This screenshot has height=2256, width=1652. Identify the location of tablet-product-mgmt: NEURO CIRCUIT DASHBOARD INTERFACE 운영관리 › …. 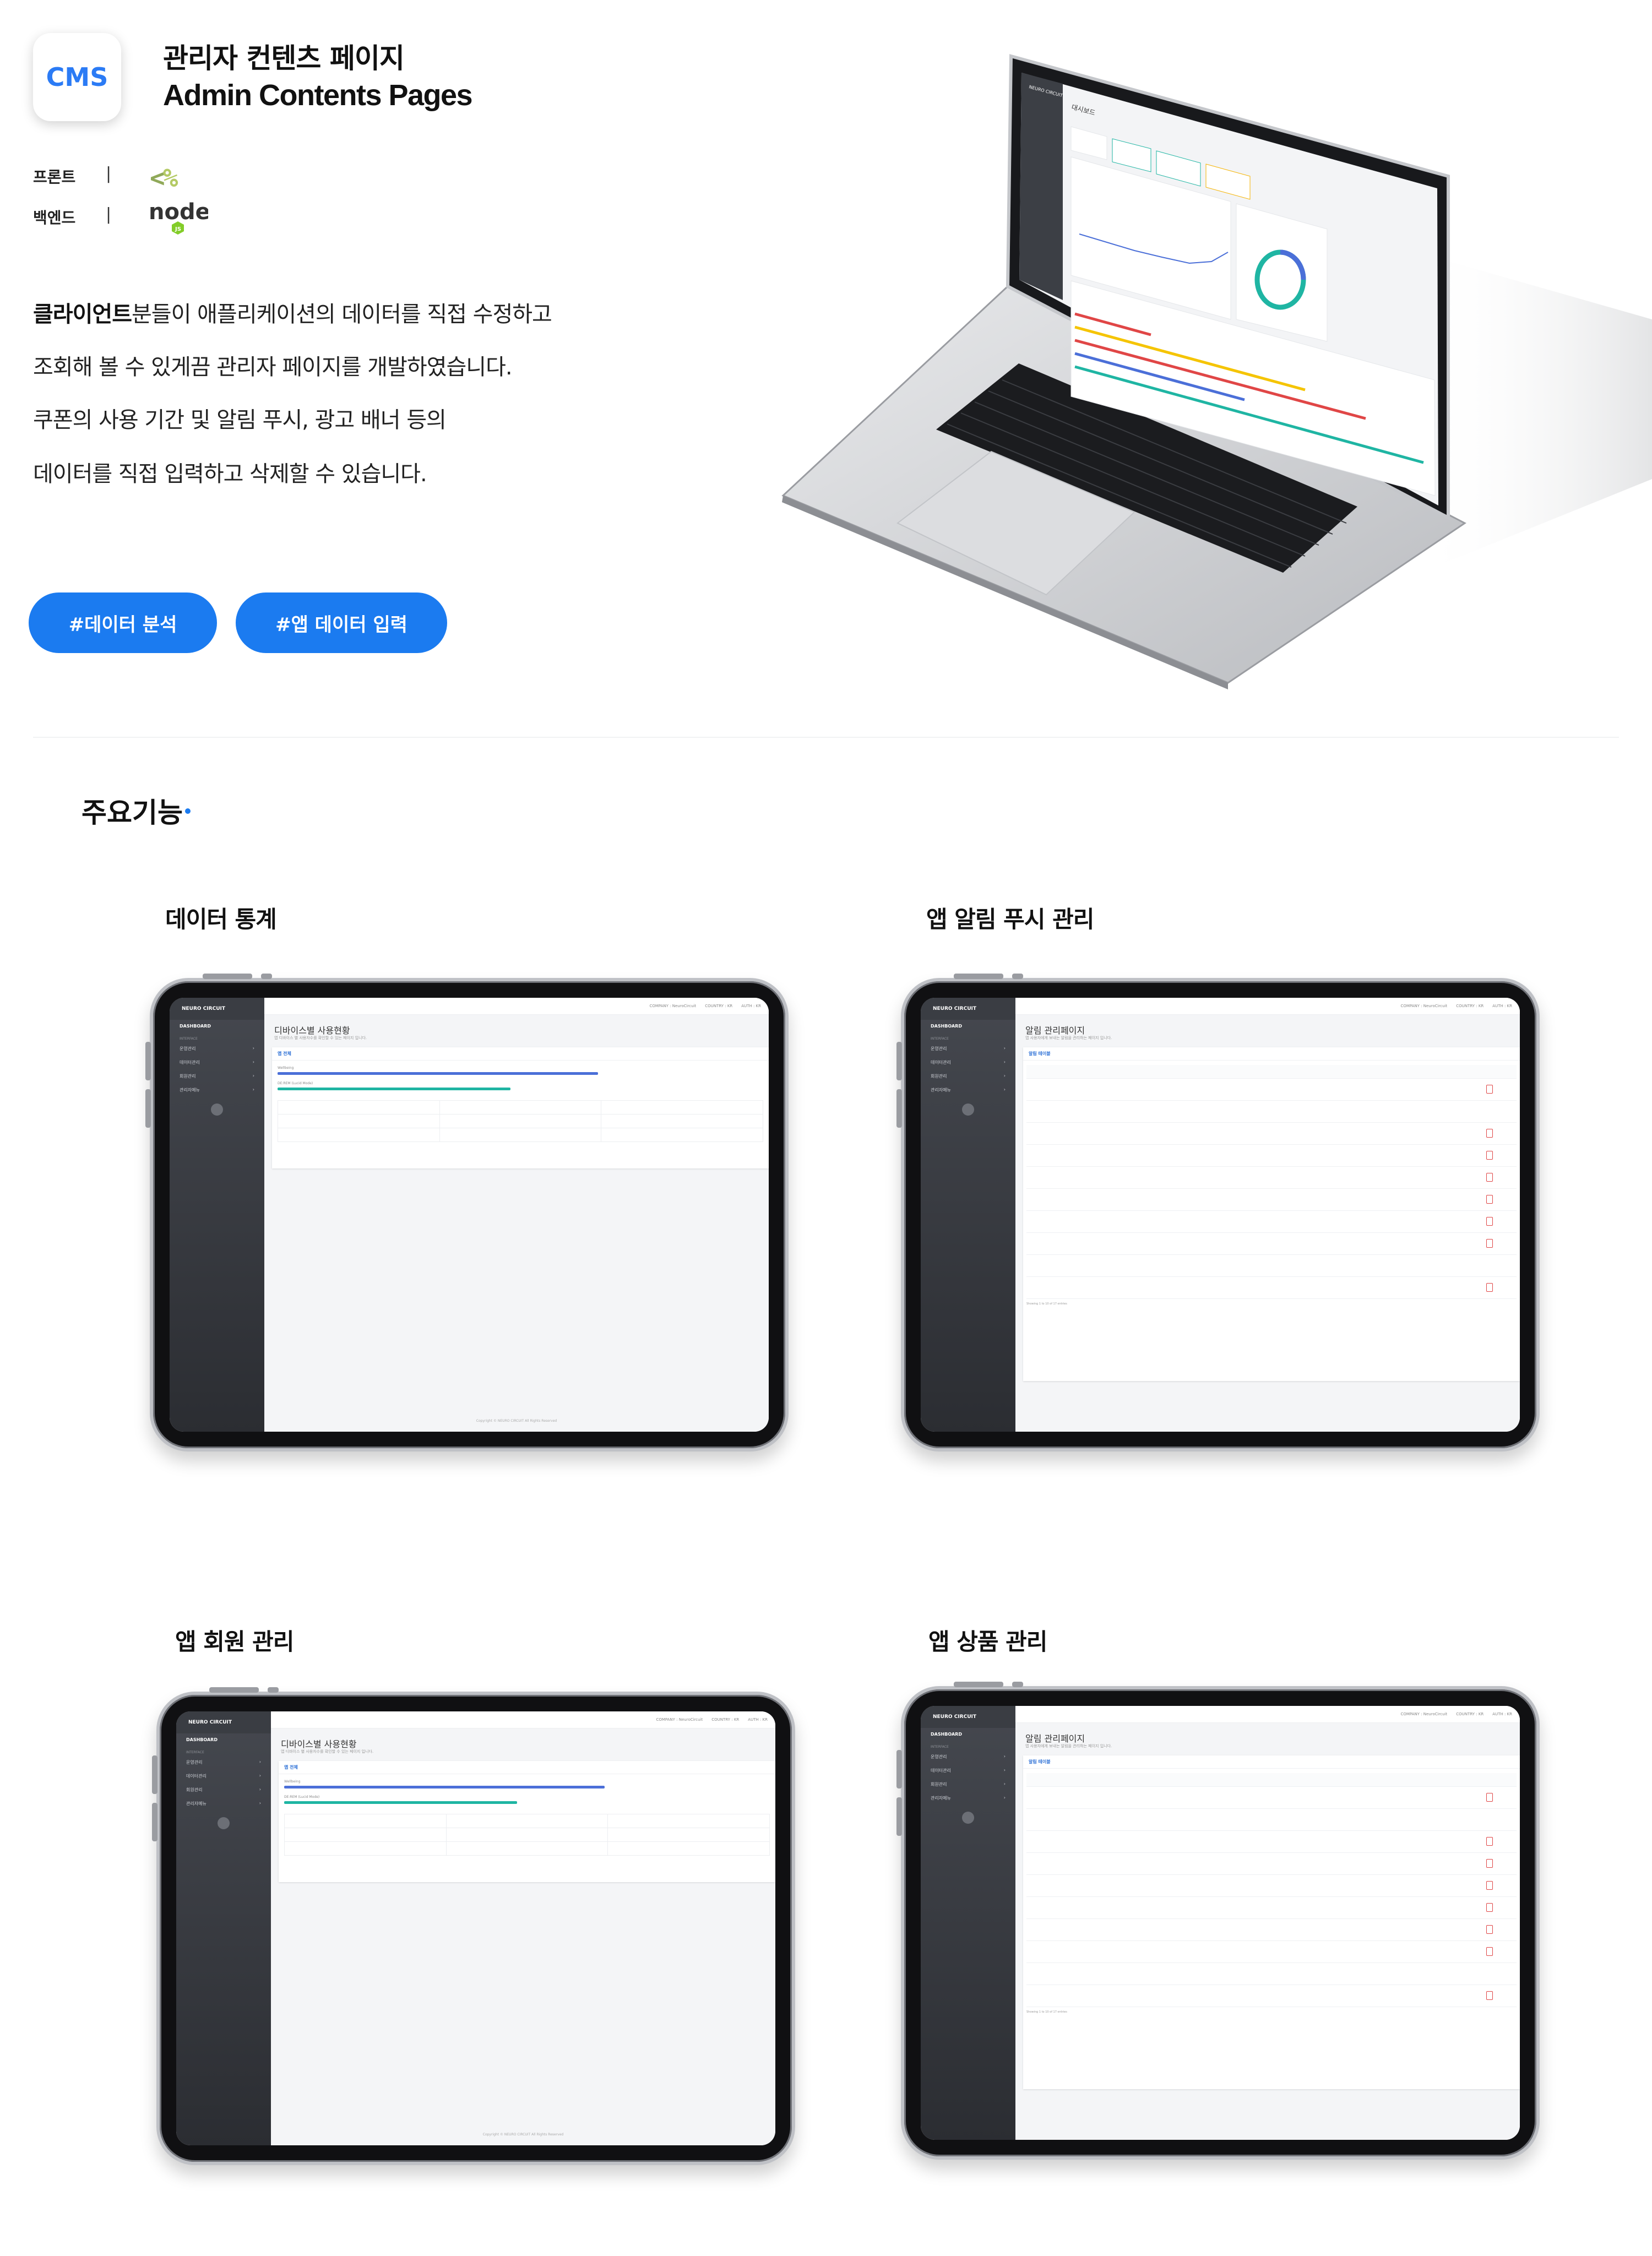
(1218, 1921).